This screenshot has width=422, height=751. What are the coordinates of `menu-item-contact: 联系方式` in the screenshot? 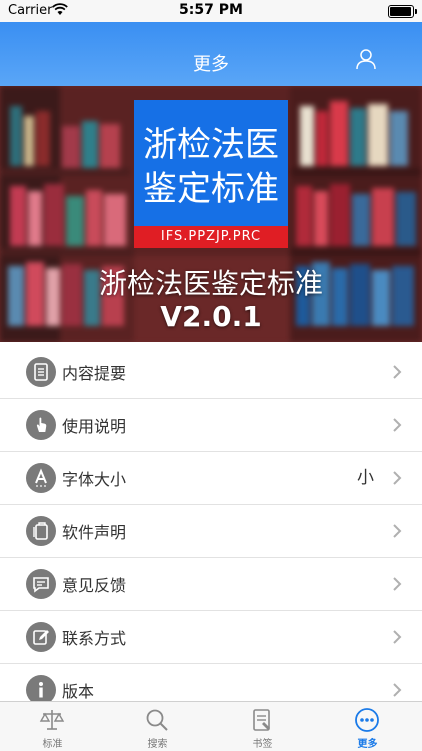 It's located at (211, 637).